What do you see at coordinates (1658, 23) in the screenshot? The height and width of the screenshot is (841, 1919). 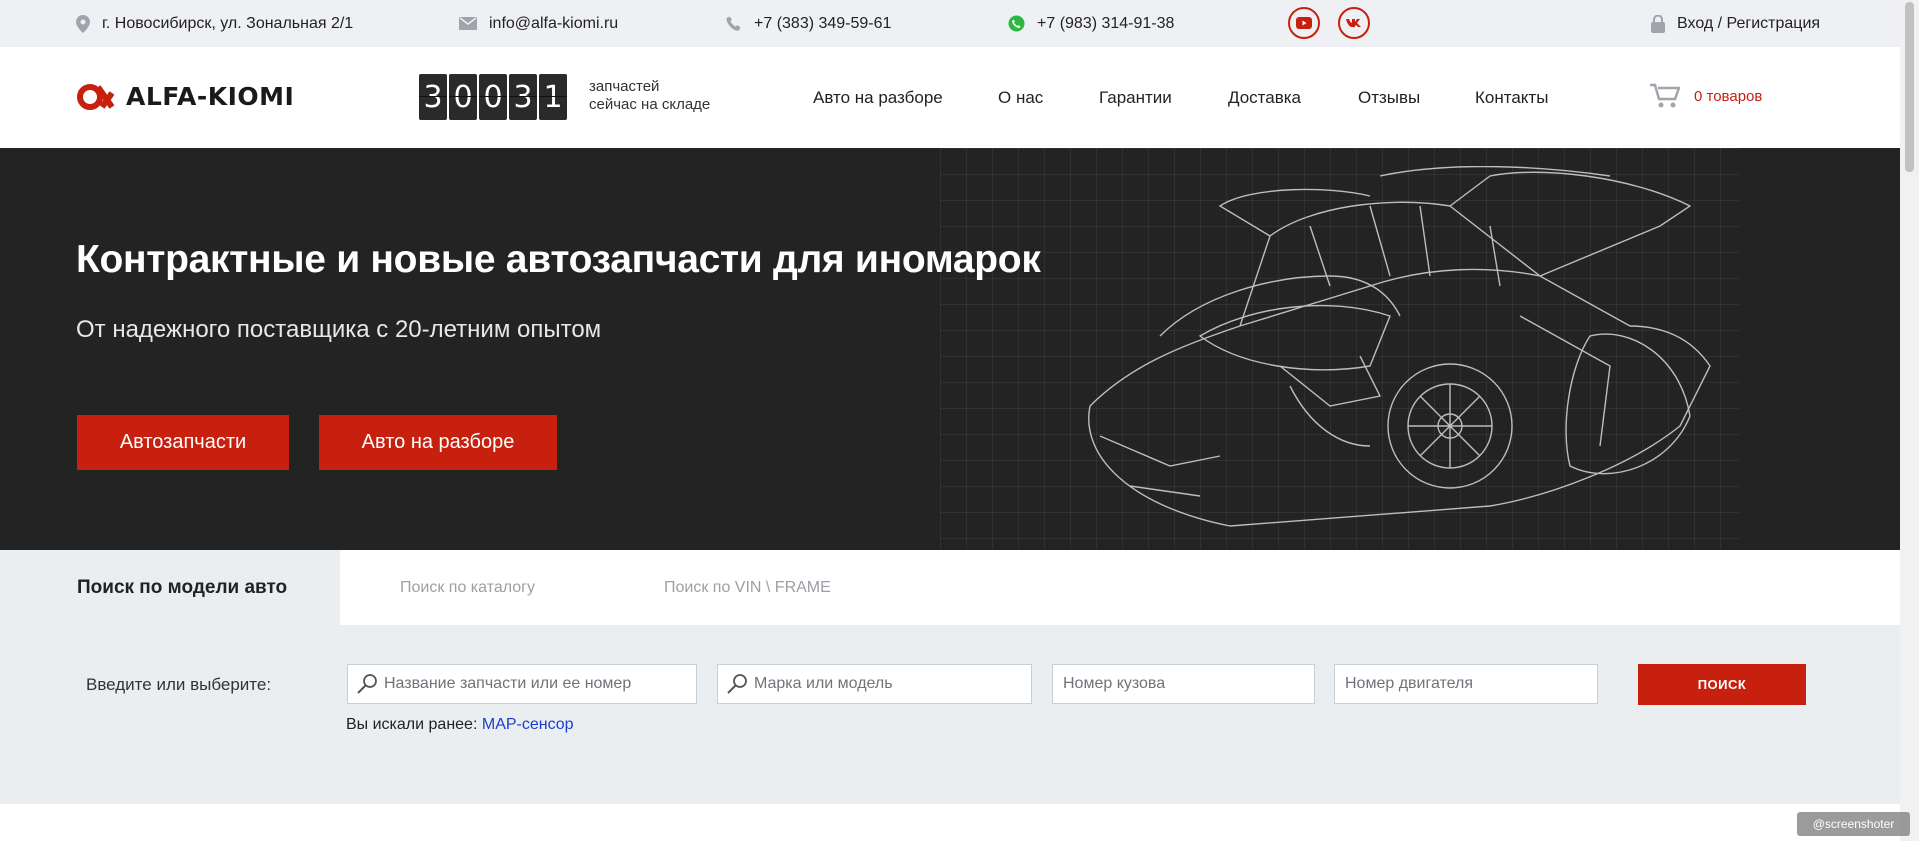 I see `lock-icon` at bounding box center [1658, 23].